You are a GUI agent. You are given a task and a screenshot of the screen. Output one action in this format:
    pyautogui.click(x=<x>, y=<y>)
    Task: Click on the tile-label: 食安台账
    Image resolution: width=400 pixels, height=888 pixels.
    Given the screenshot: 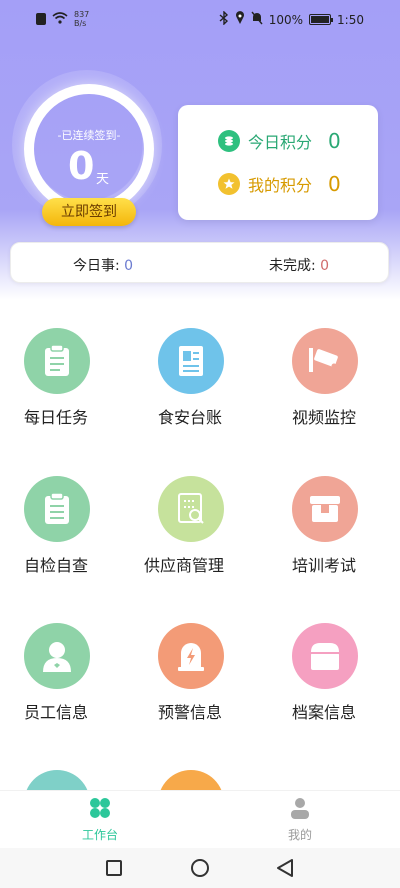 What is the action you would take?
    pyautogui.click(x=190, y=417)
    